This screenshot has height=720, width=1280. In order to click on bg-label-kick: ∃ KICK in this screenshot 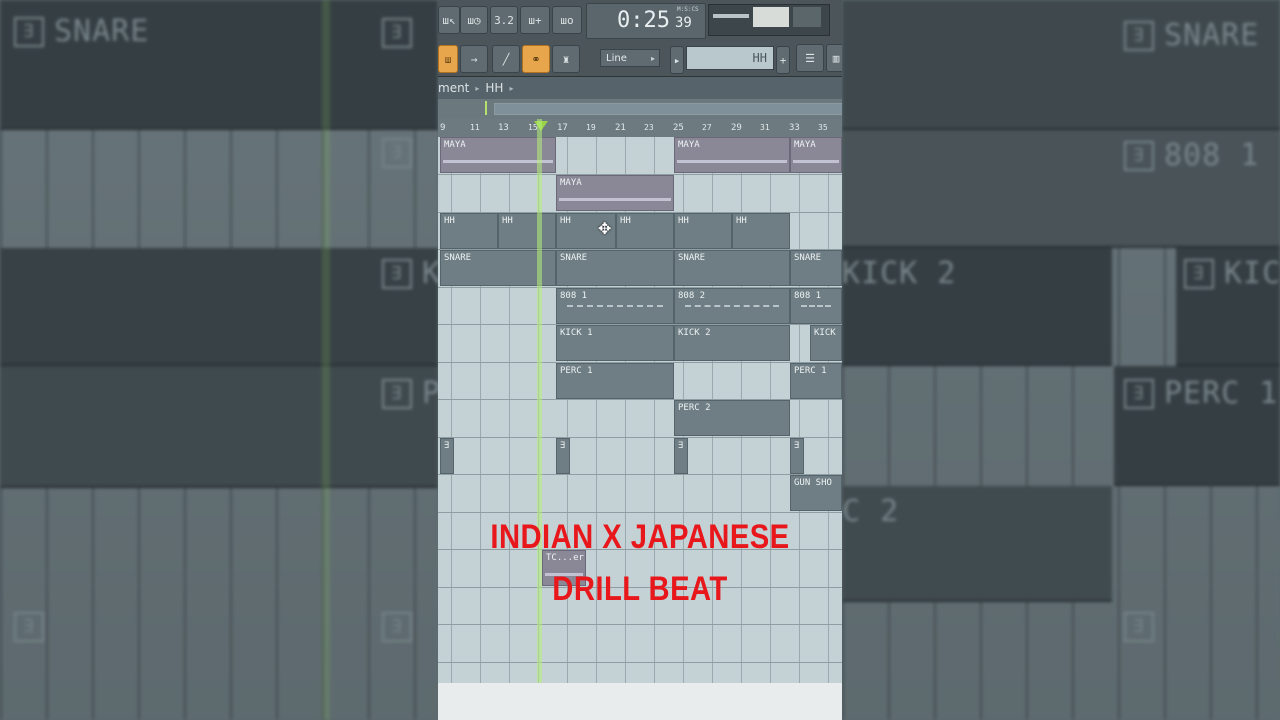, I will do `click(410, 273)`.